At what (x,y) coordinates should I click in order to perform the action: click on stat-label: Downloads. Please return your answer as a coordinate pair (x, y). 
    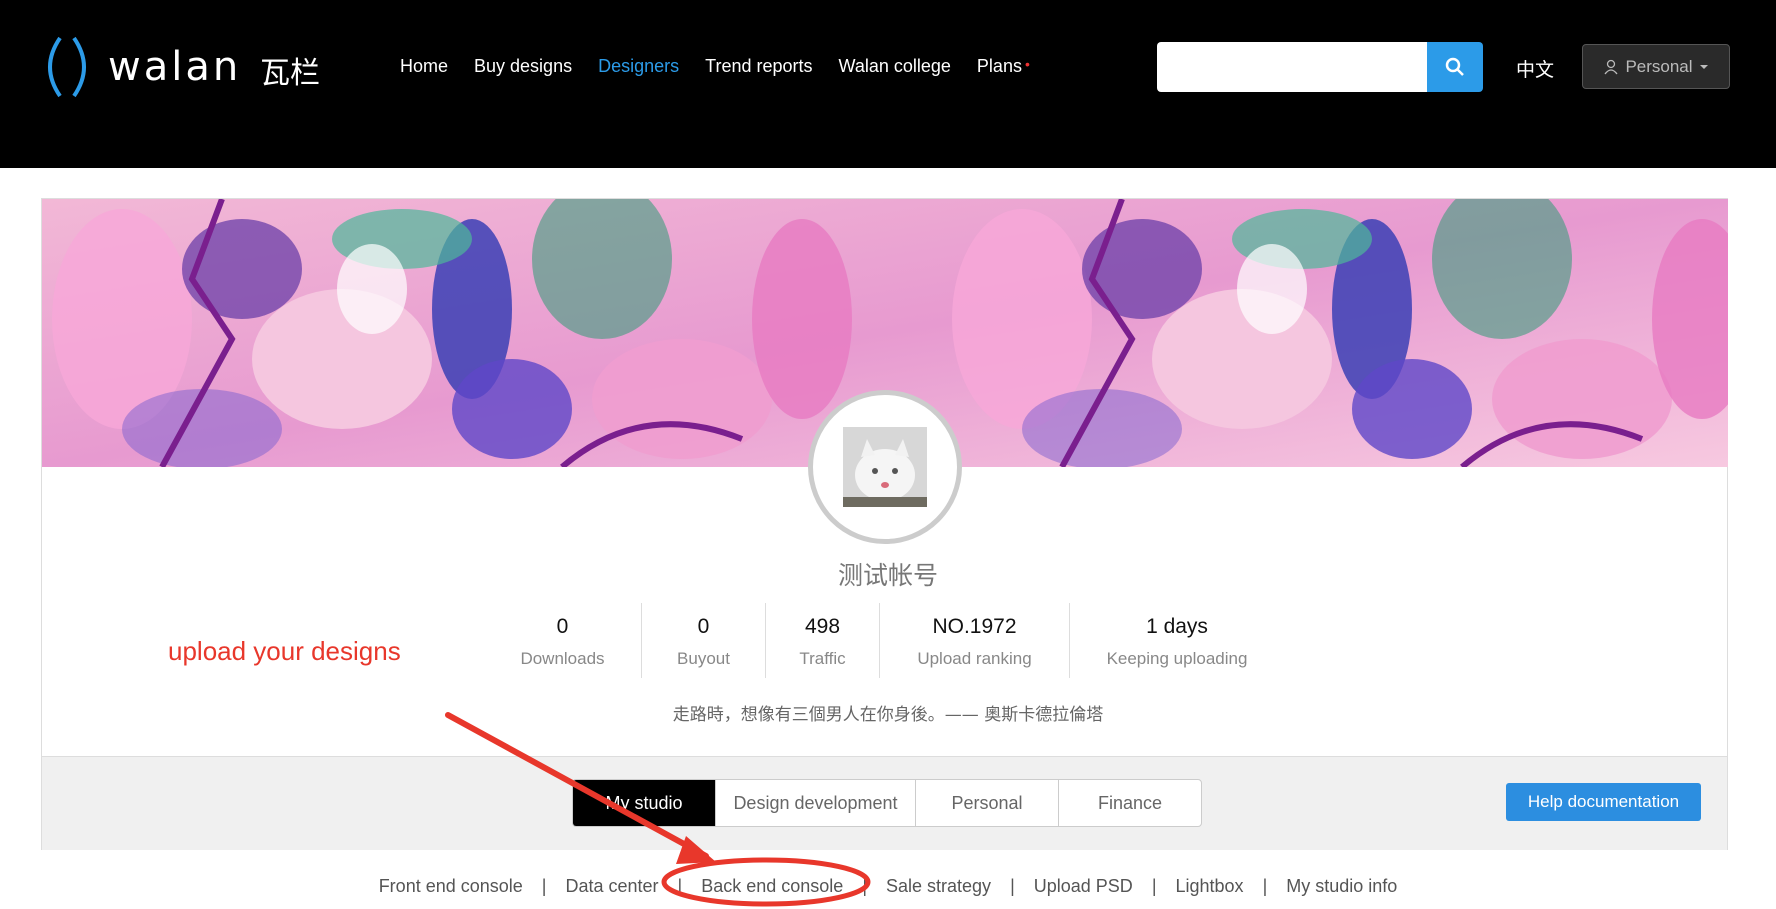
    Looking at the image, I should click on (562, 658).